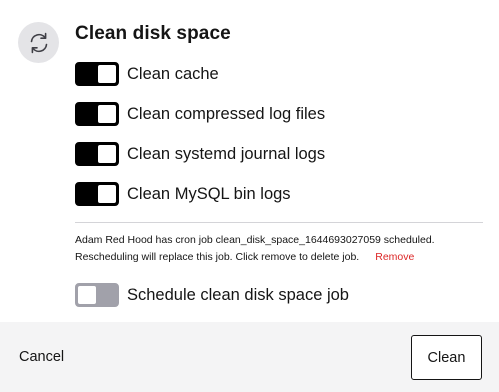  I want to click on refresh-icon, so click(38, 42).